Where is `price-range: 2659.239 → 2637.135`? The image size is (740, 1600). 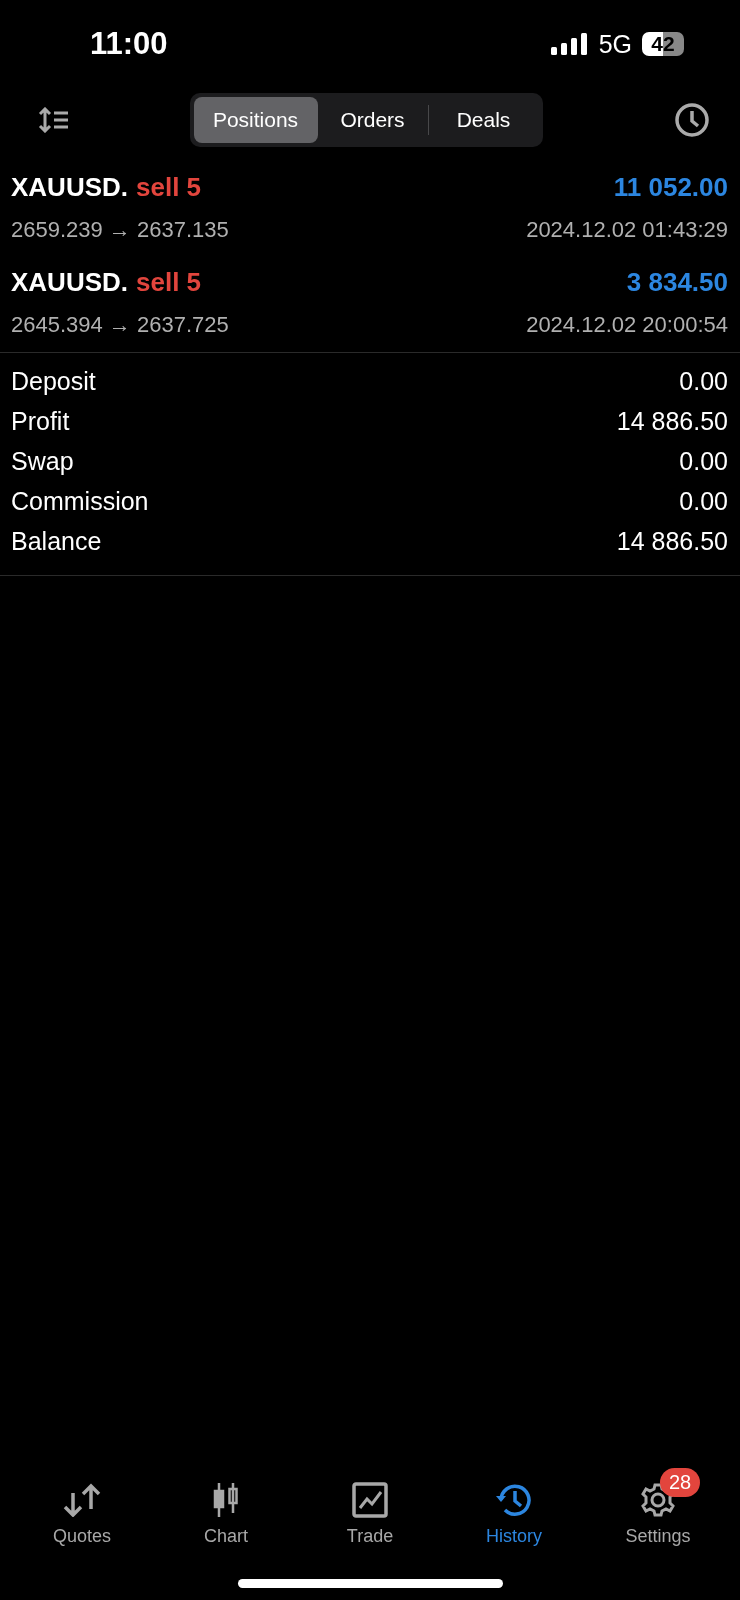
price-range: 2659.239 → 2637.135 is located at coordinates (120, 230).